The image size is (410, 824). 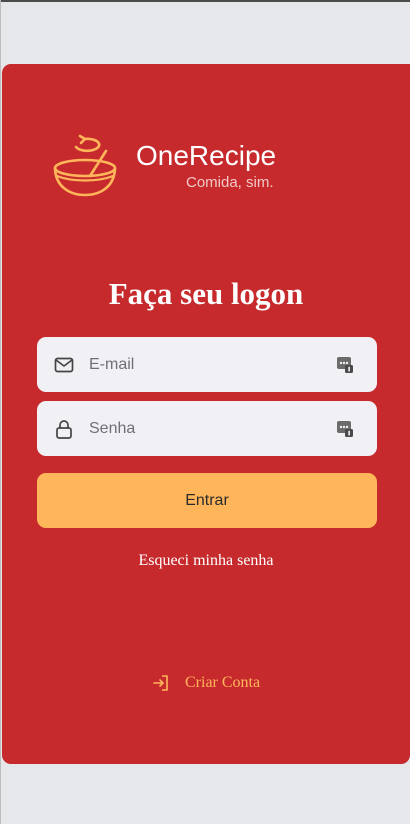 What do you see at coordinates (230, 182) in the screenshot?
I see `brand-tagline: Comida, sim.` at bounding box center [230, 182].